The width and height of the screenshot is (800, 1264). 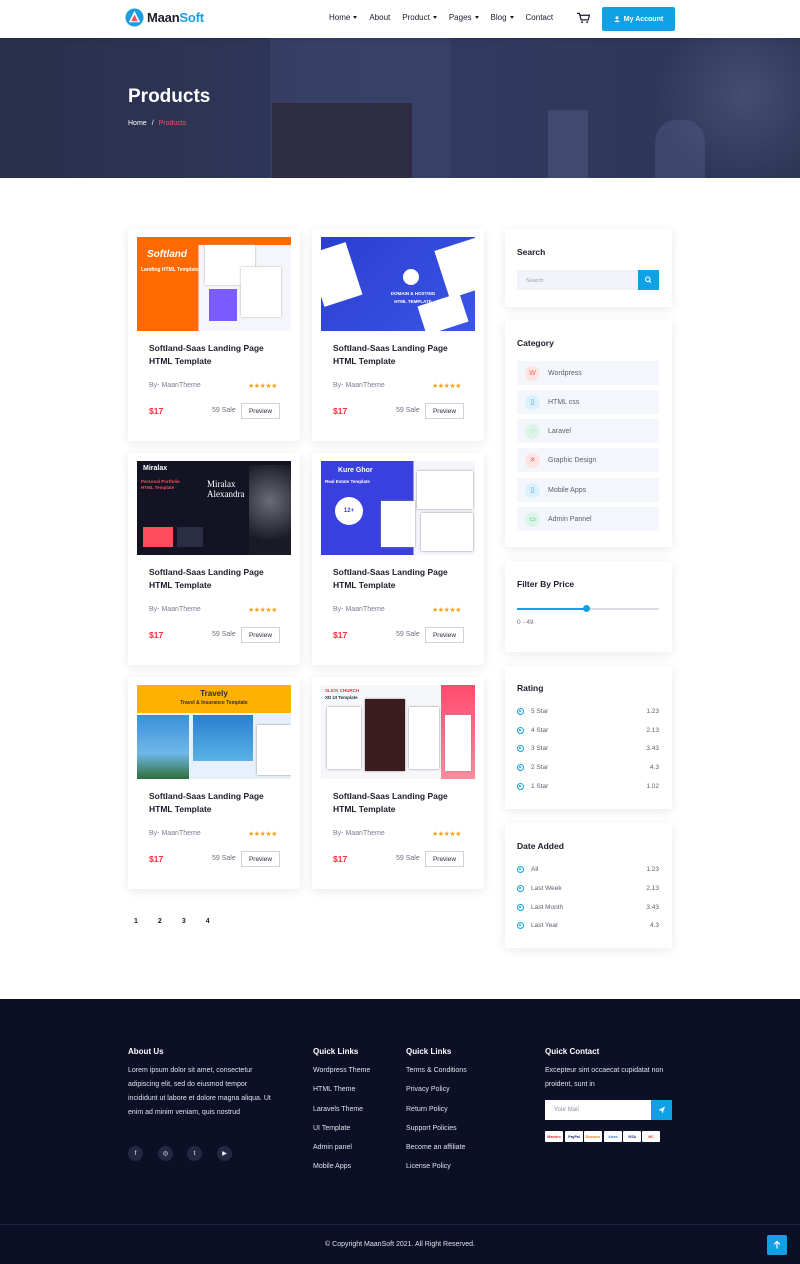 What do you see at coordinates (567, 490) in the screenshot?
I see `category-label: Mobile Apps` at bounding box center [567, 490].